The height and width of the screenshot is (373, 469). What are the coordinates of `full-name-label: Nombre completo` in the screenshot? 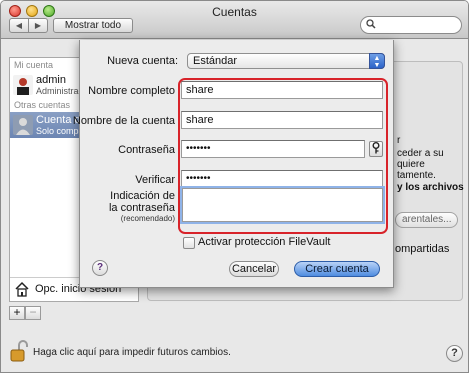 It's located at (131, 91).